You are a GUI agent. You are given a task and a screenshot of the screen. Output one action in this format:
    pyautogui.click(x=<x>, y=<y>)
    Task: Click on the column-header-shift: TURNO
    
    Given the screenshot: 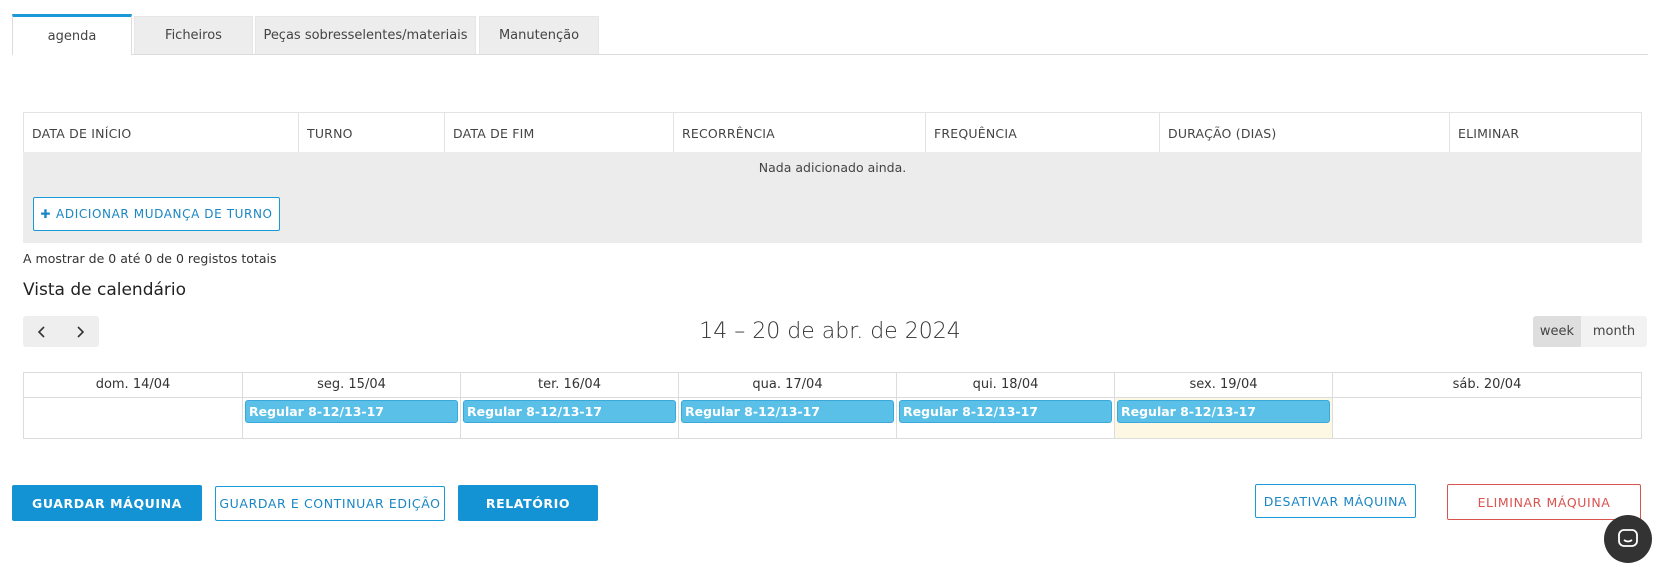 What is the action you would take?
    pyautogui.click(x=371, y=133)
    